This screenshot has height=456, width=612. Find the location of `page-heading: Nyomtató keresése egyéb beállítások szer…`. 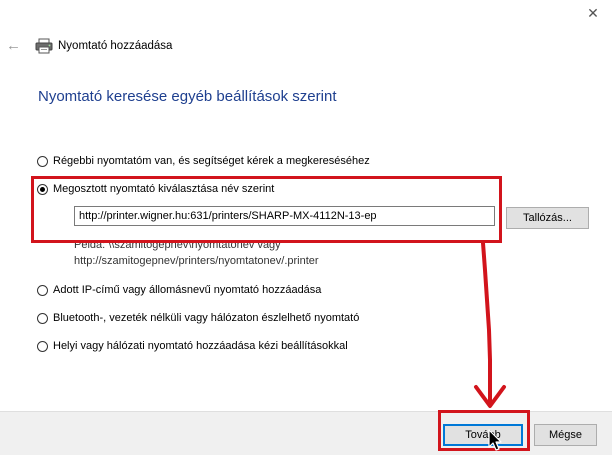

page-heading: Nyomtató keresése egyéb beállítások szer… is located at coordinates (187, 96).